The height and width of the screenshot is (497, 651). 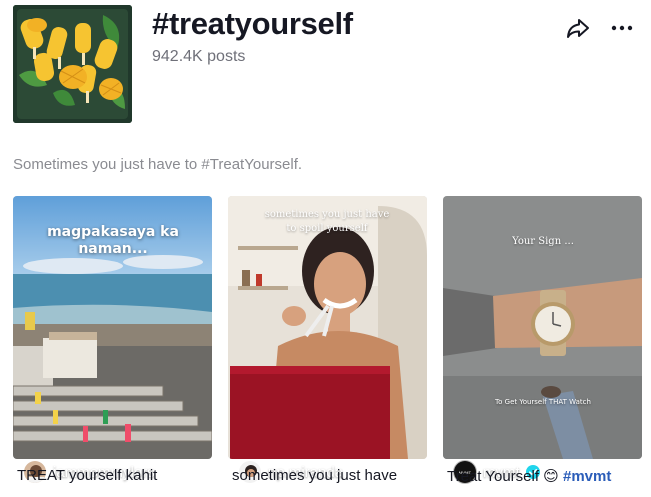 I want to click on video-caption: TREAT yourself kahit, so click(x=114, y=475).